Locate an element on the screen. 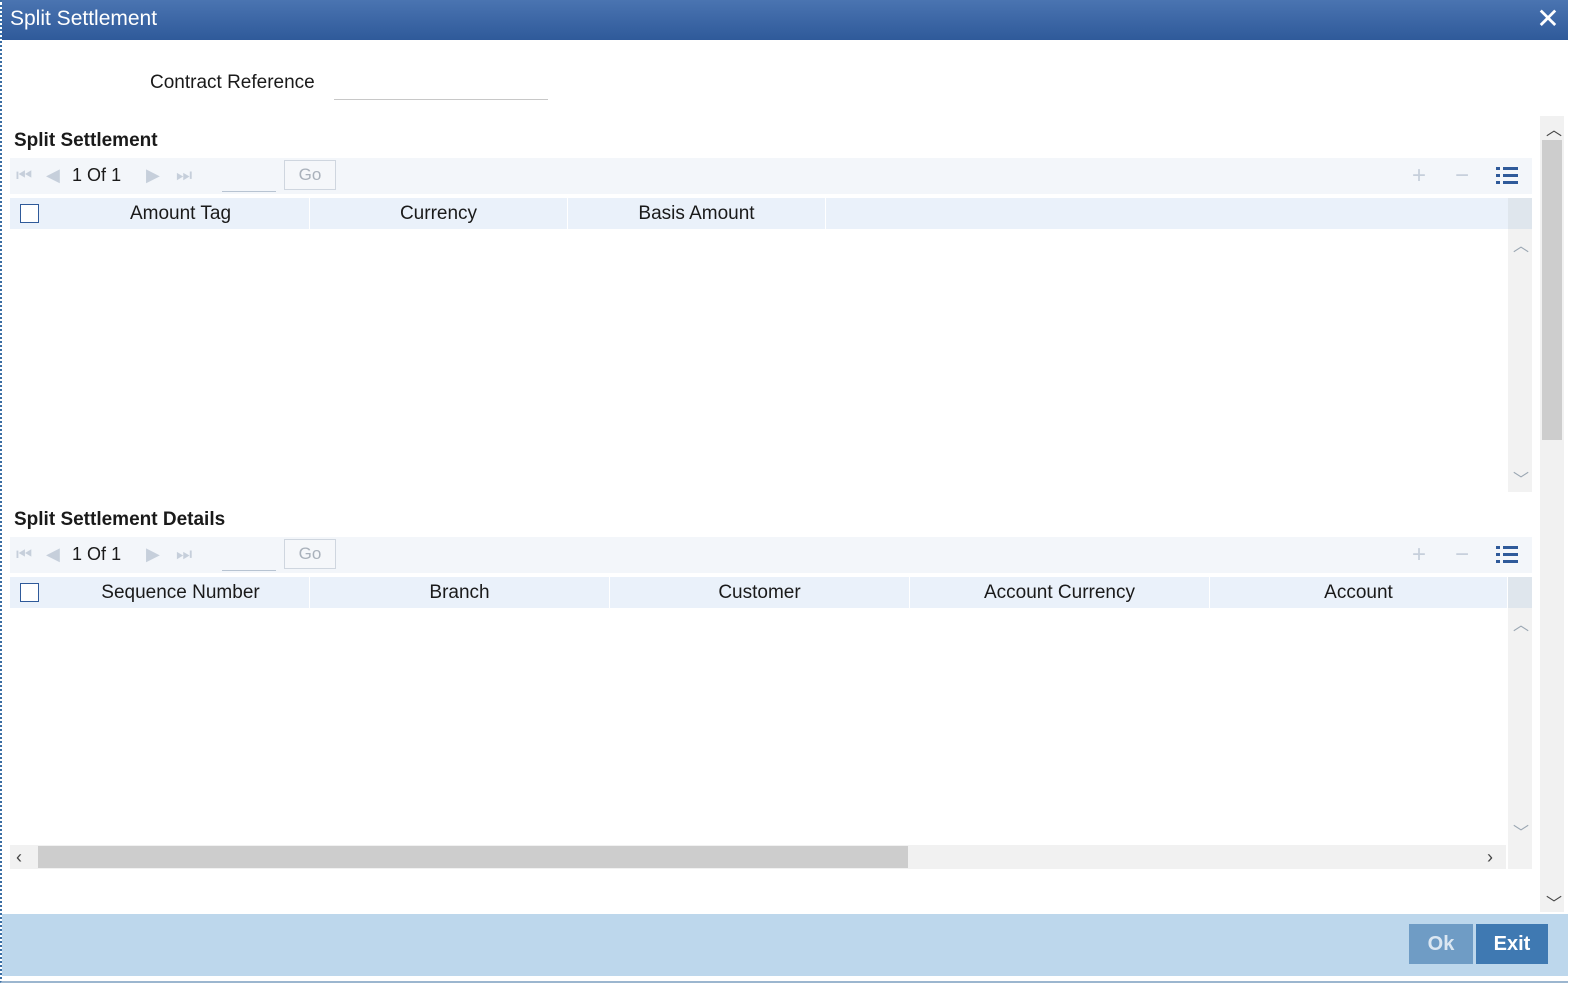 Image resolution: width=1578 pixels, height=993 pixels. vertical-scroll-thumb is located at coordinates (1552, 290).